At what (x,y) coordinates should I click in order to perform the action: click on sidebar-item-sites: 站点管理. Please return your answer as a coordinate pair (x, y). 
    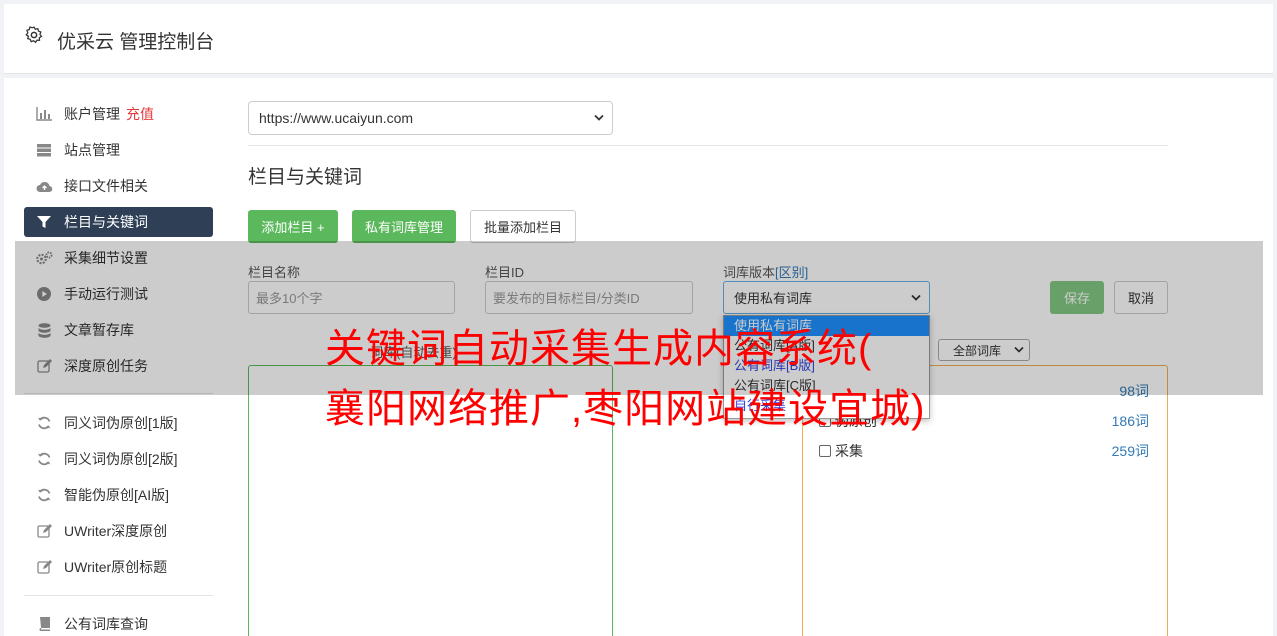
    Looking at the image, I should click on (118, 150).